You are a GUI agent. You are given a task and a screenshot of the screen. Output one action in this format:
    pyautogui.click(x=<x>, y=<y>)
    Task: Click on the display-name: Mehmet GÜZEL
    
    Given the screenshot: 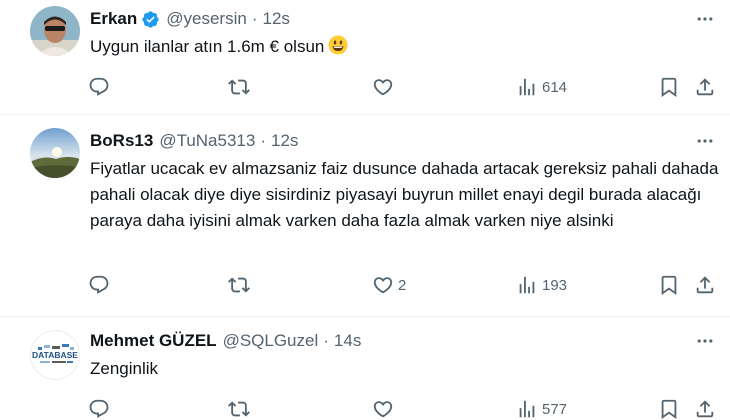 What is the action you would take?
    pyautogui.click(x=153, y=341)
    